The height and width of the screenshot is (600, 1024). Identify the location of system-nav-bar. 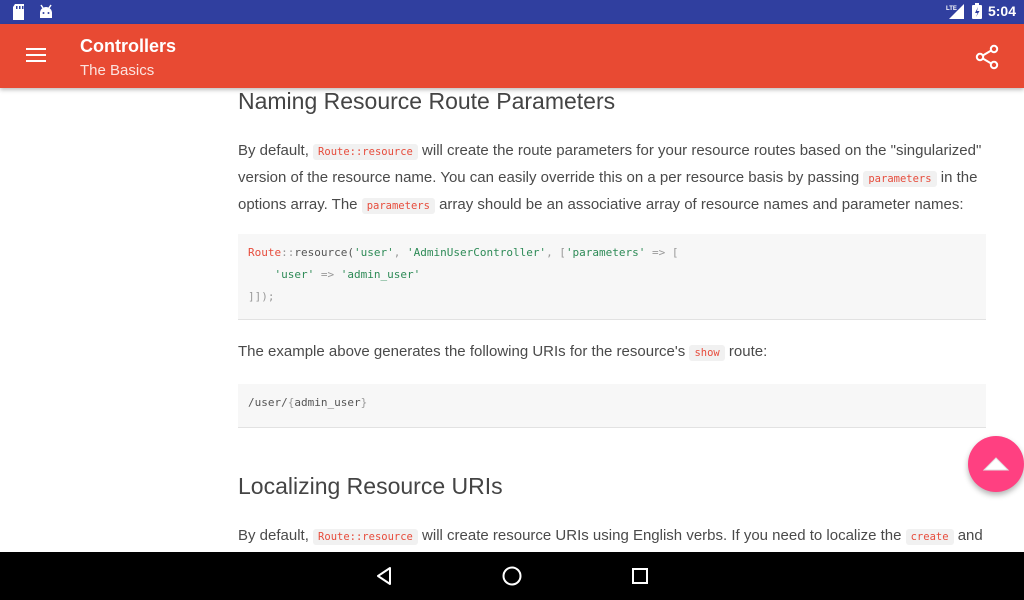
(512, 576).